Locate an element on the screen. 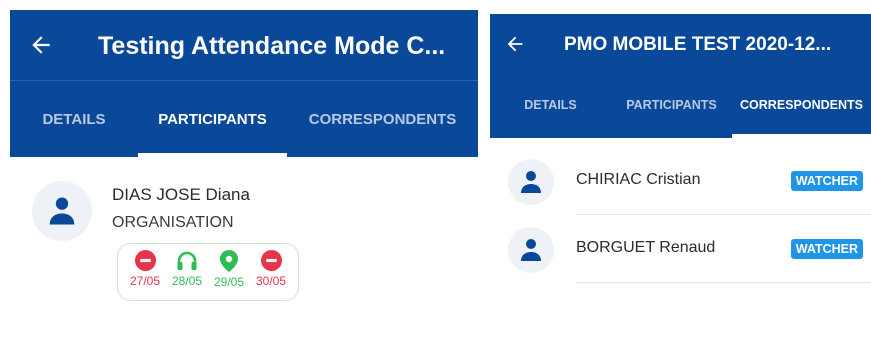 The image size is (871, 339). participant-avatar is located at coordinates (62, 211).